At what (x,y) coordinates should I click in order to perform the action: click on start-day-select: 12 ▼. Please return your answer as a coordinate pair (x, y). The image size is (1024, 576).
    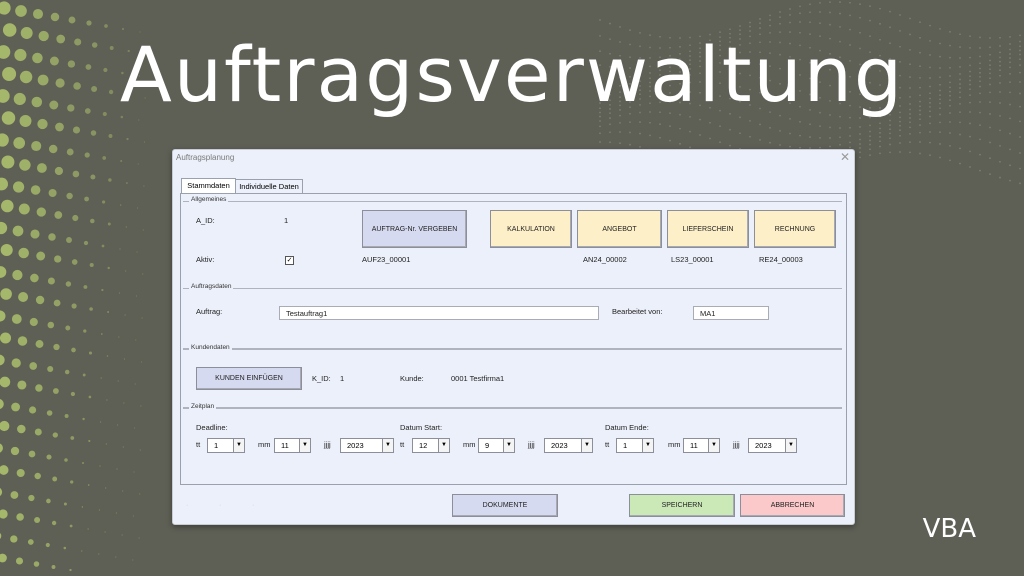
    Looking at the image, I should click on (431, 445).